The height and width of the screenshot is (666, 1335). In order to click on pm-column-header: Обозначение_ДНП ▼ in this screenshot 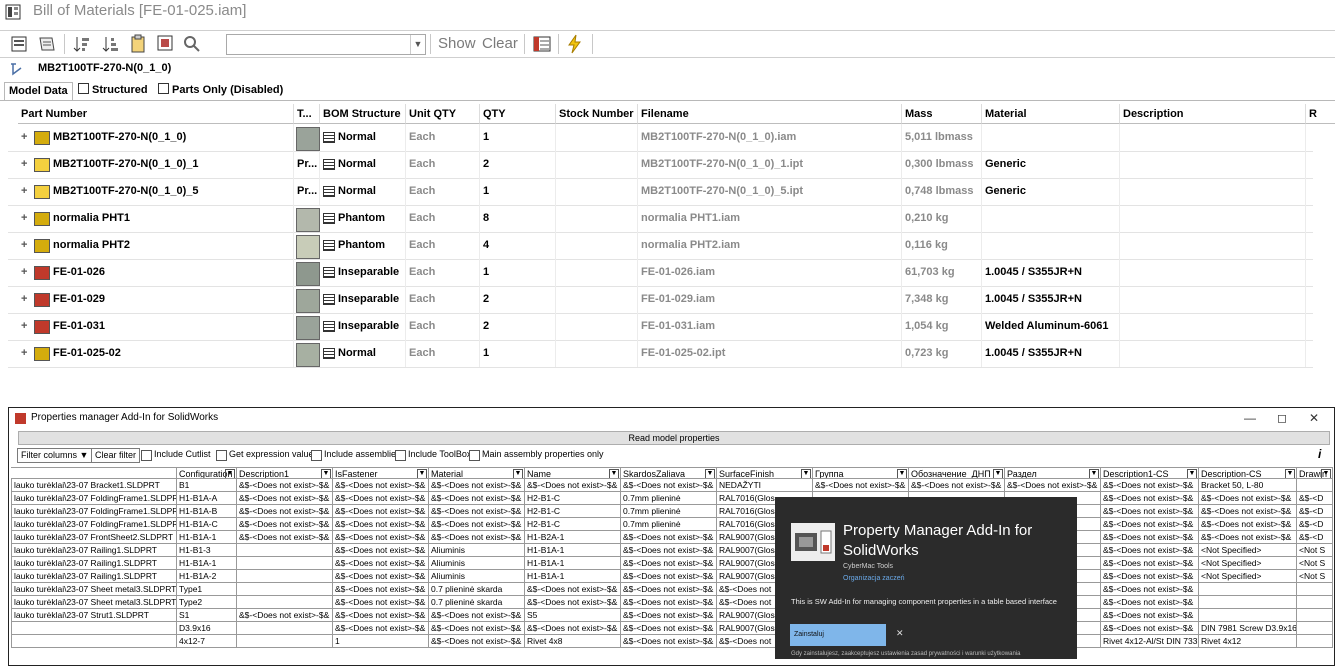, I will do `click(957, 473)`.